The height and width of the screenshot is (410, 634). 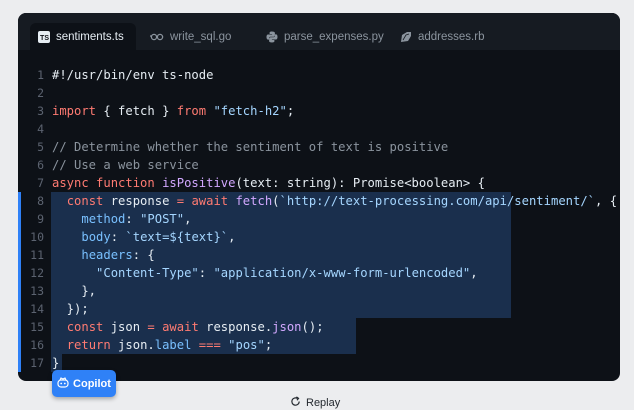 I want to click on line-number: 11, so click(x=37, y=255).